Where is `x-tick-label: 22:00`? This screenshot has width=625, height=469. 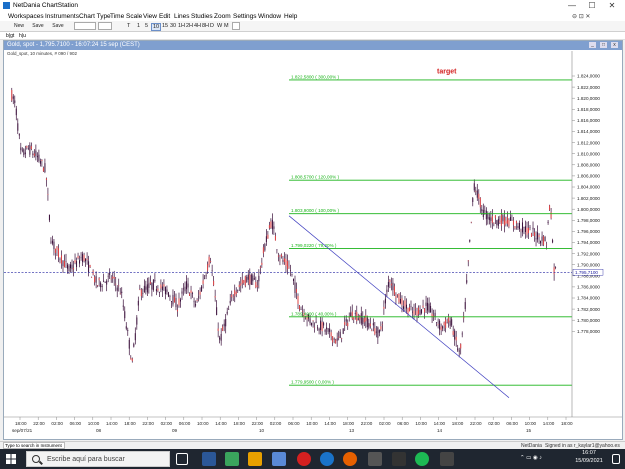 x-tick-label: 22:00 is located at coordinates (39, 423).